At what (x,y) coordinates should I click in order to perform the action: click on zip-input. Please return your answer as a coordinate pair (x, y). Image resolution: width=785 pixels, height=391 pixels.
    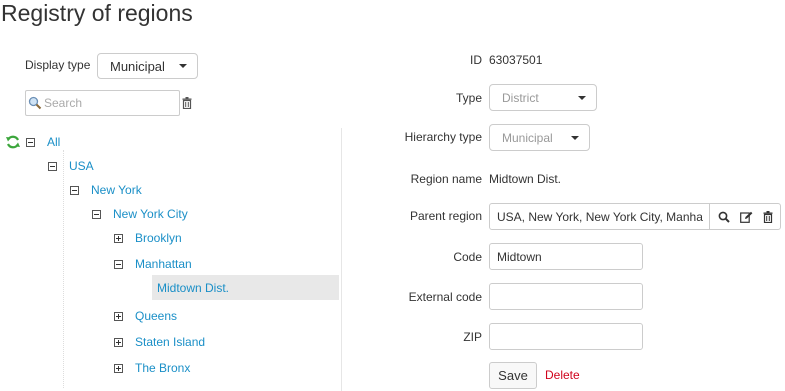
    Looking at the image, I should click on (566, 336).